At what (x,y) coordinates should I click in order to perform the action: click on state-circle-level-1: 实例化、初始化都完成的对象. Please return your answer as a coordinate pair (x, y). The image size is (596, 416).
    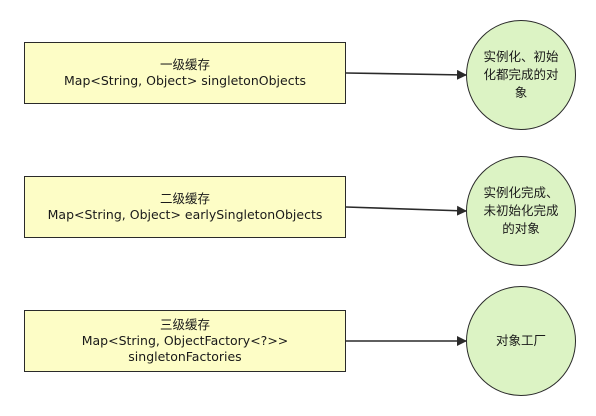
    Looking at the image, I should click on (521, 75).